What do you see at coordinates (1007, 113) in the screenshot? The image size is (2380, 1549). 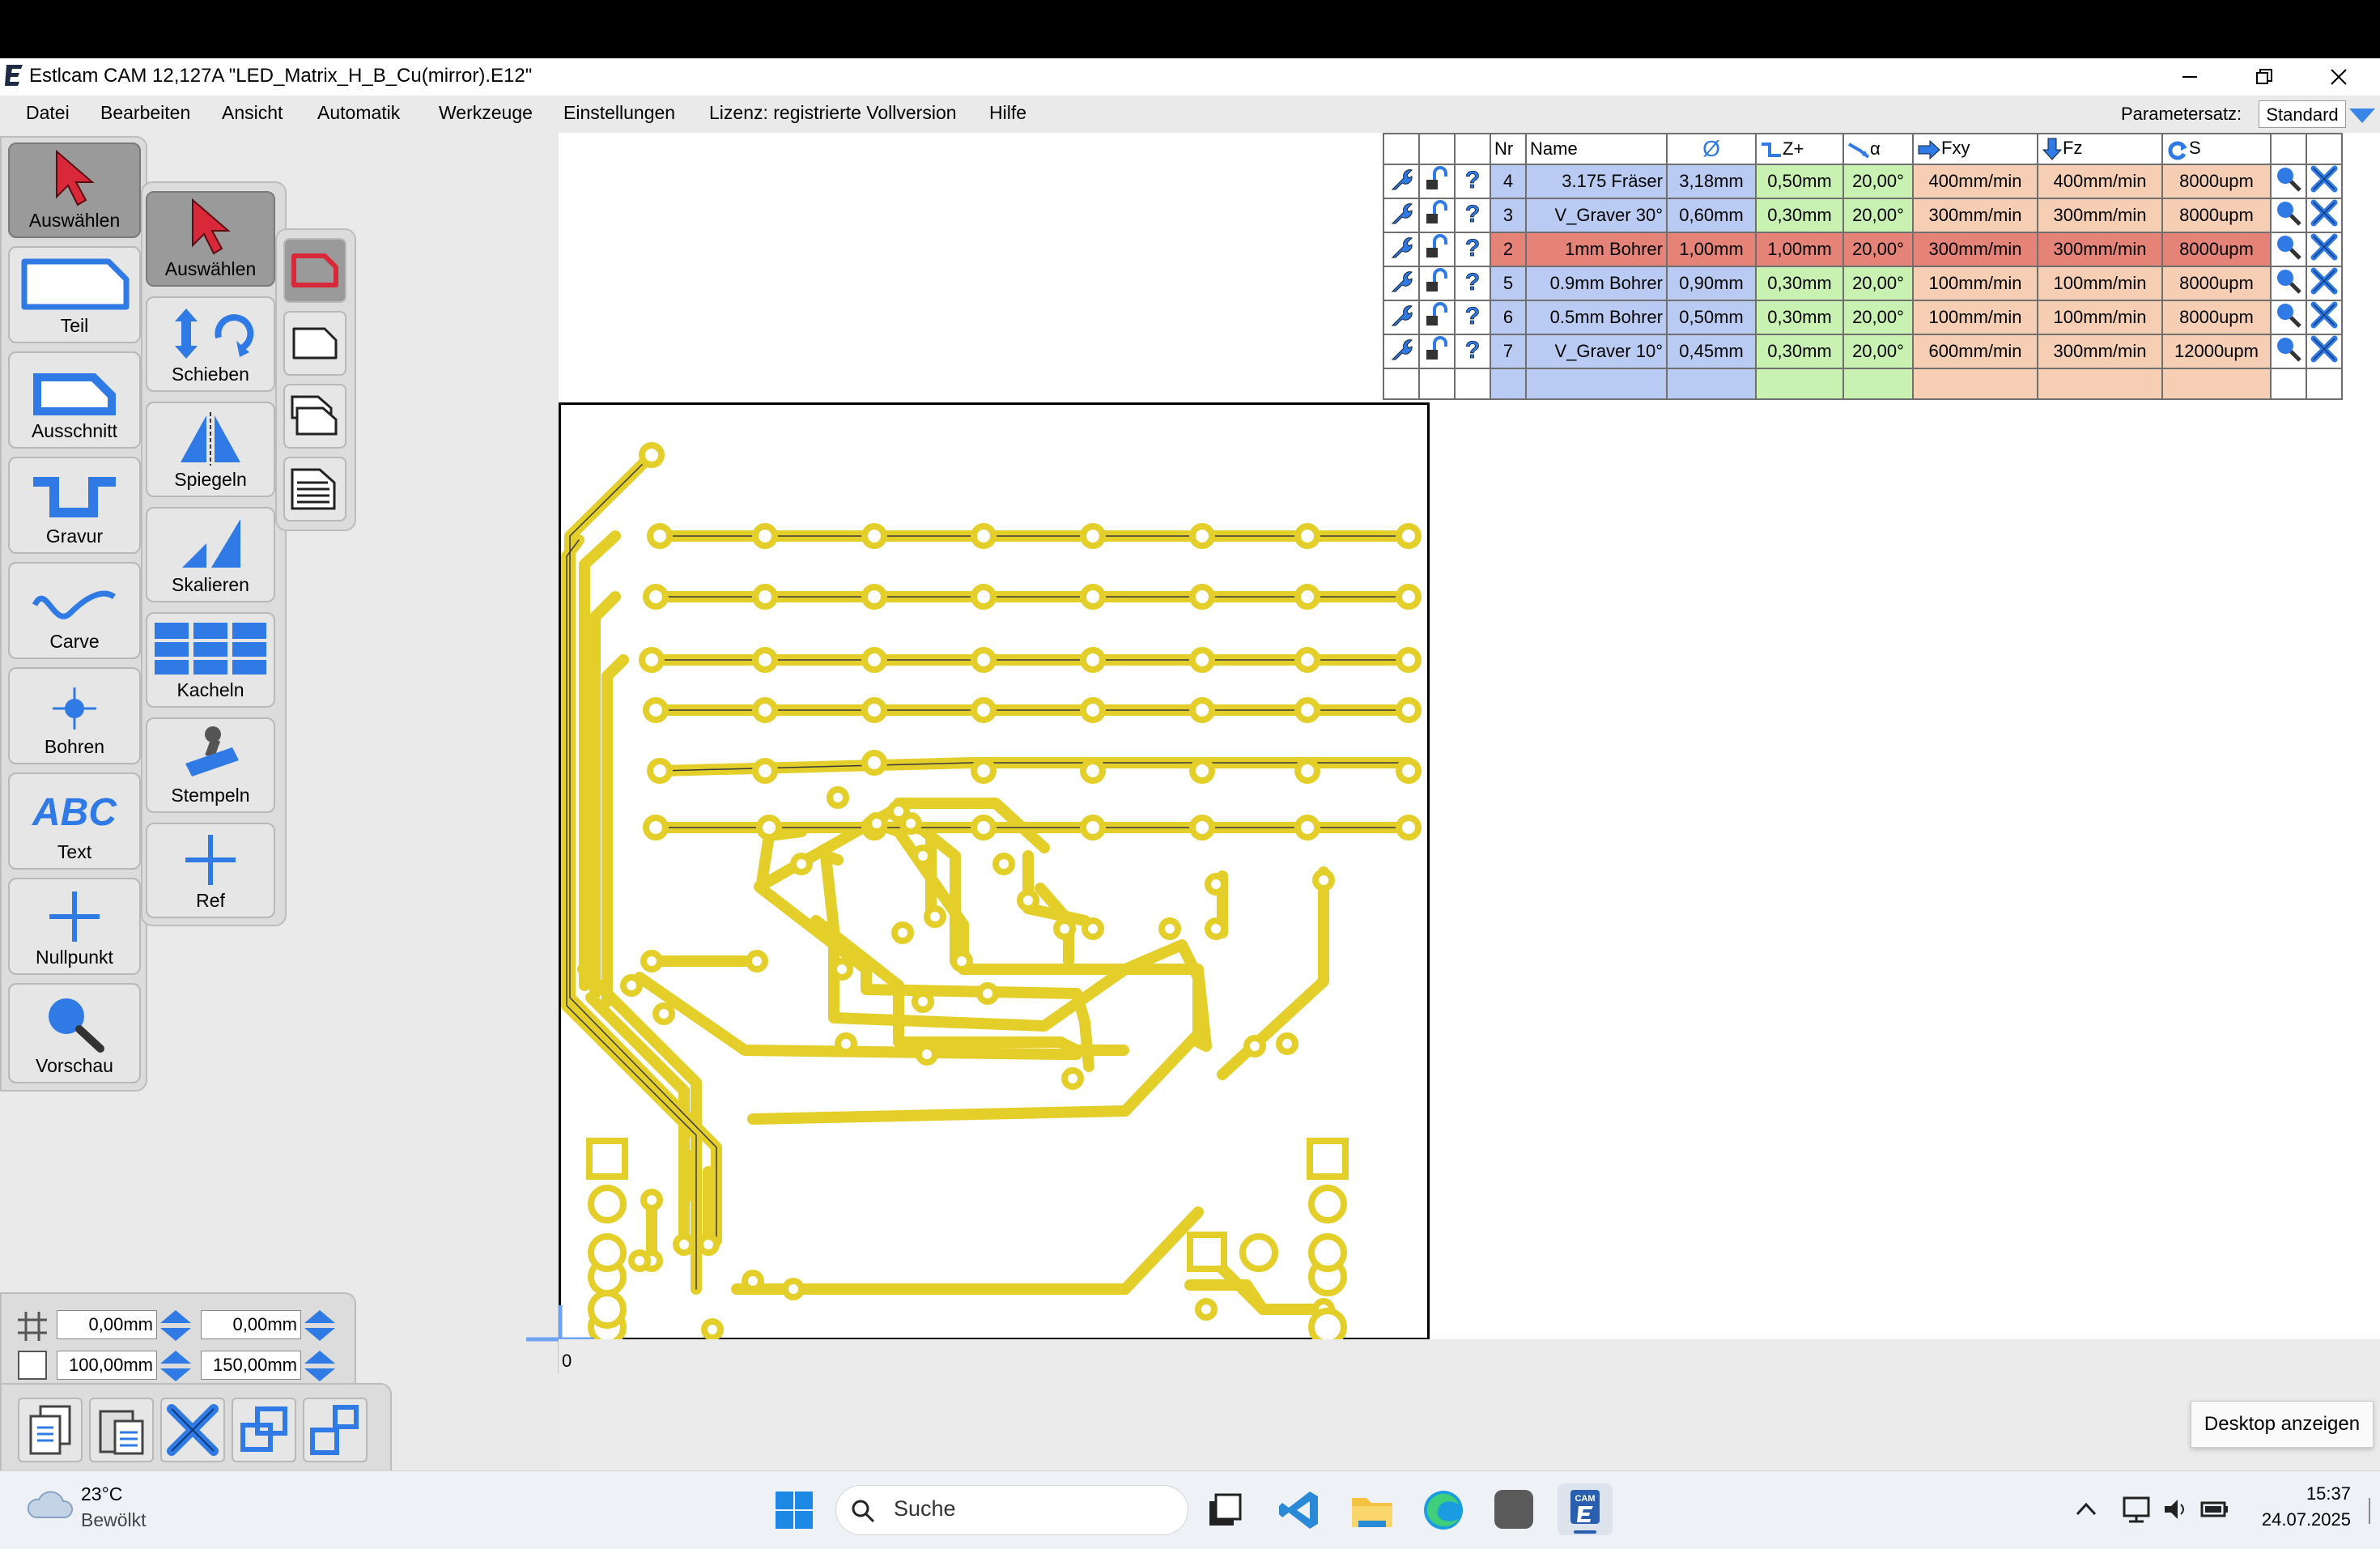 I see `menu-hilfe: Hilfe` at bounding box center [1007, 113].